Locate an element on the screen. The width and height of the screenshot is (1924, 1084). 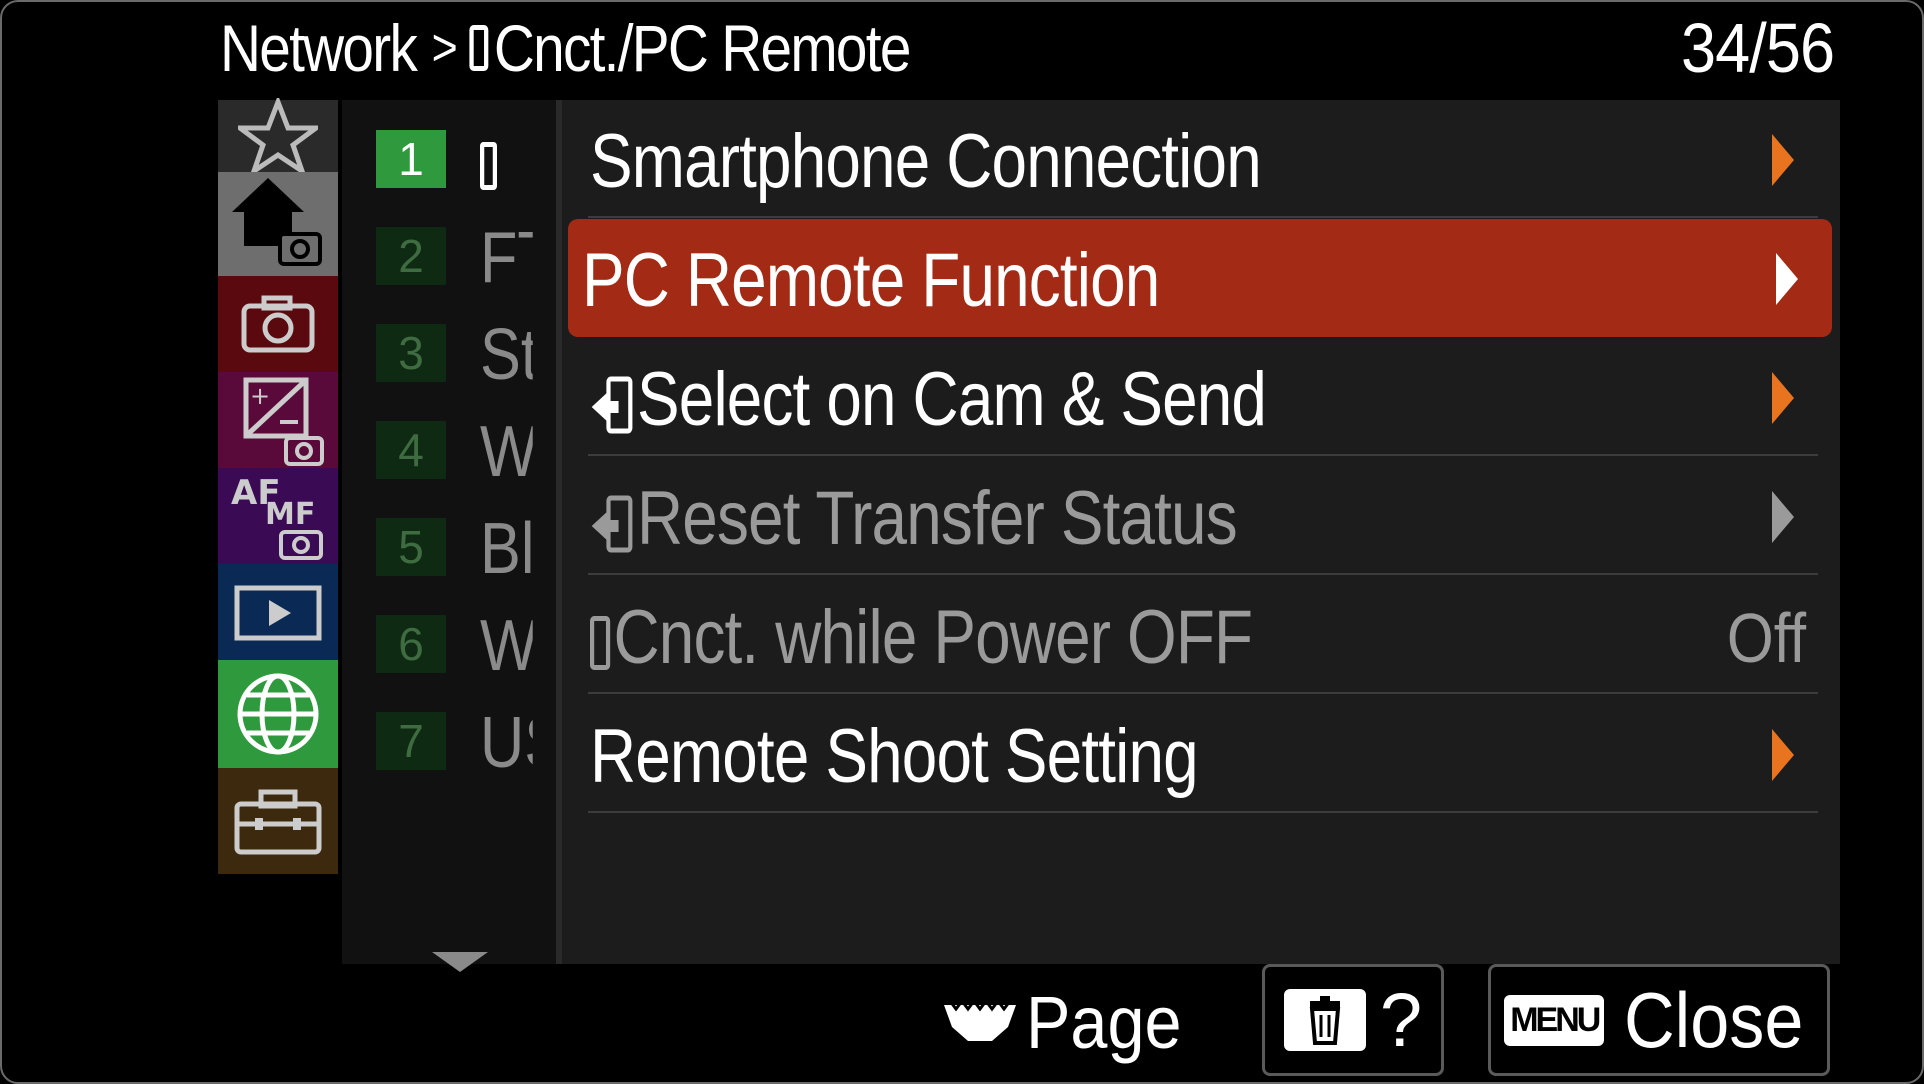
category-tab-exposure: + is located at coordinates (278, 420).